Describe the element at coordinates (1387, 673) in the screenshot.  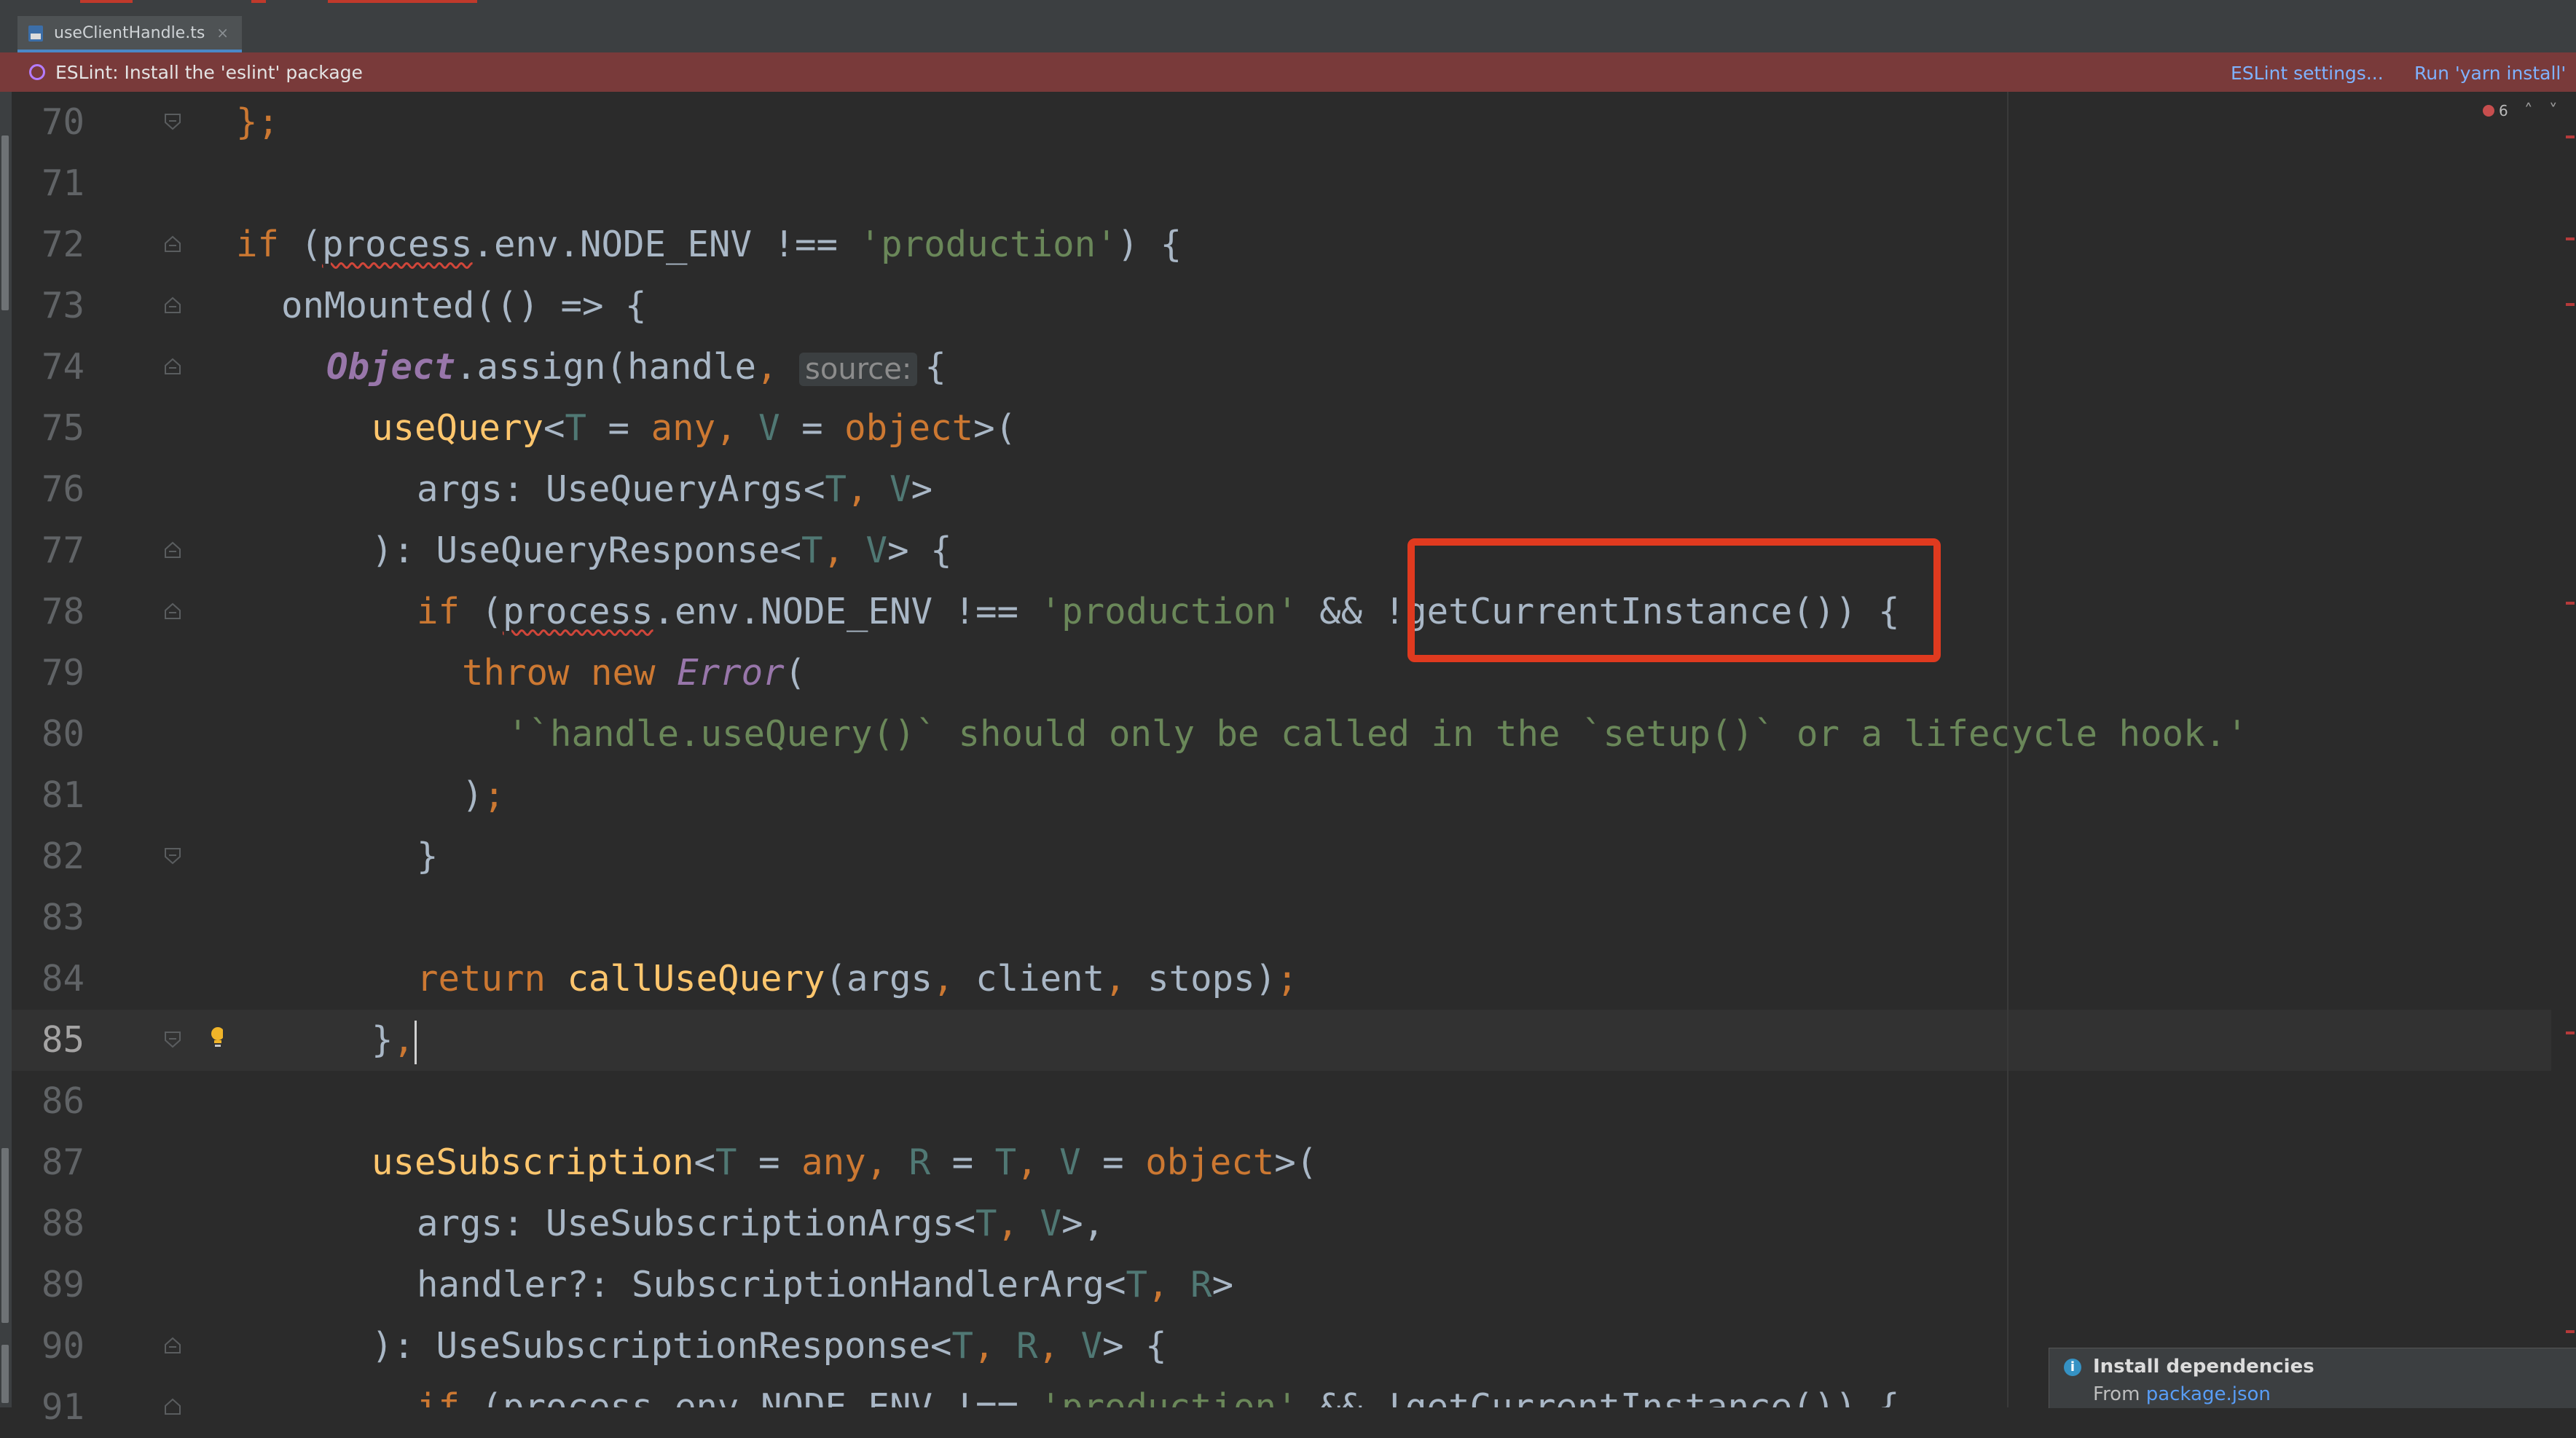
I see `code-line: throw new Error(` at that location.